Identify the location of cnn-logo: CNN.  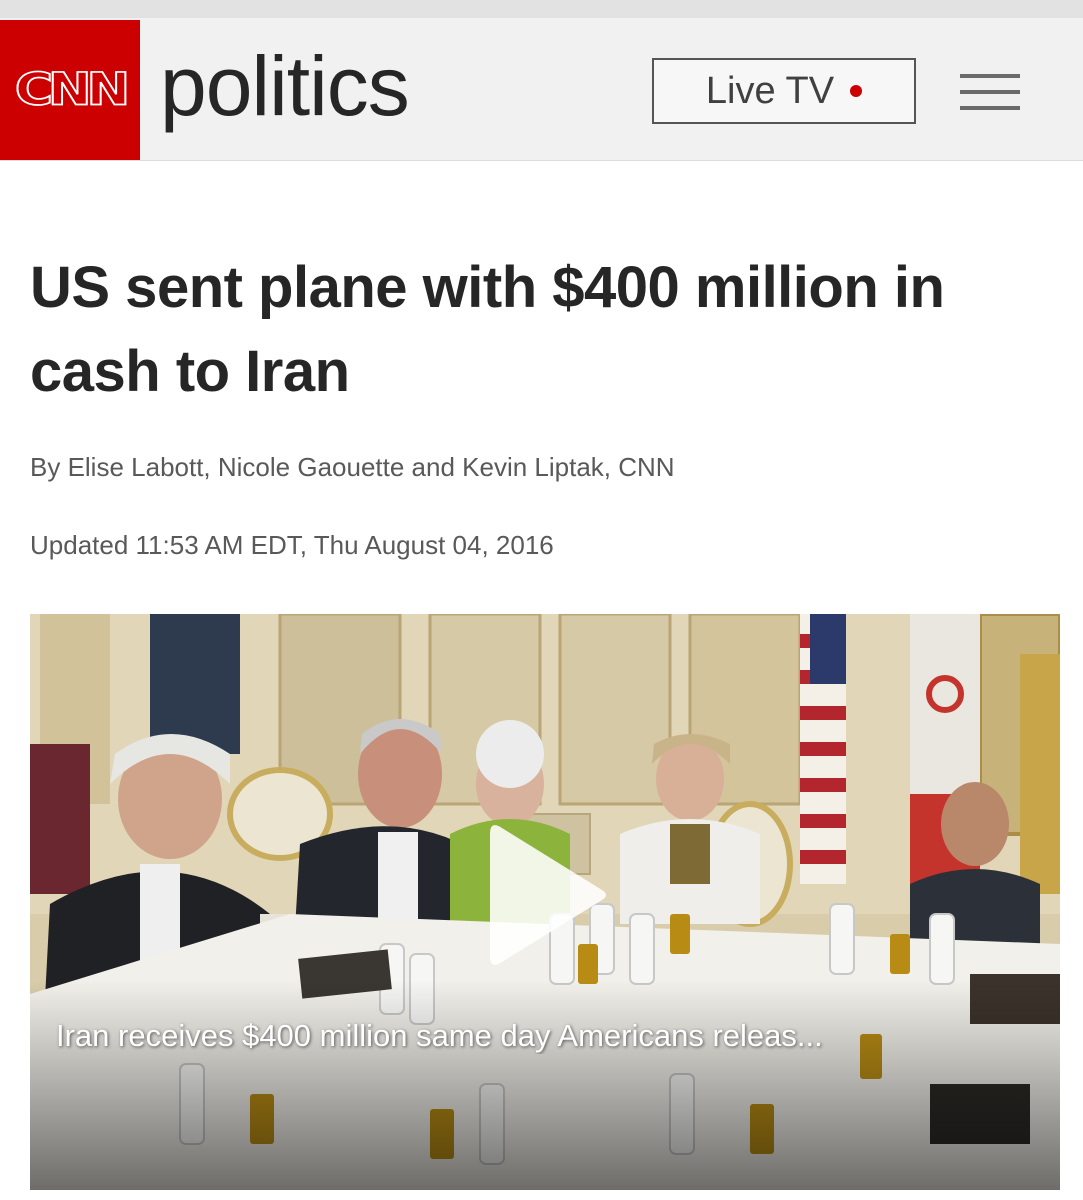
(70, 90).